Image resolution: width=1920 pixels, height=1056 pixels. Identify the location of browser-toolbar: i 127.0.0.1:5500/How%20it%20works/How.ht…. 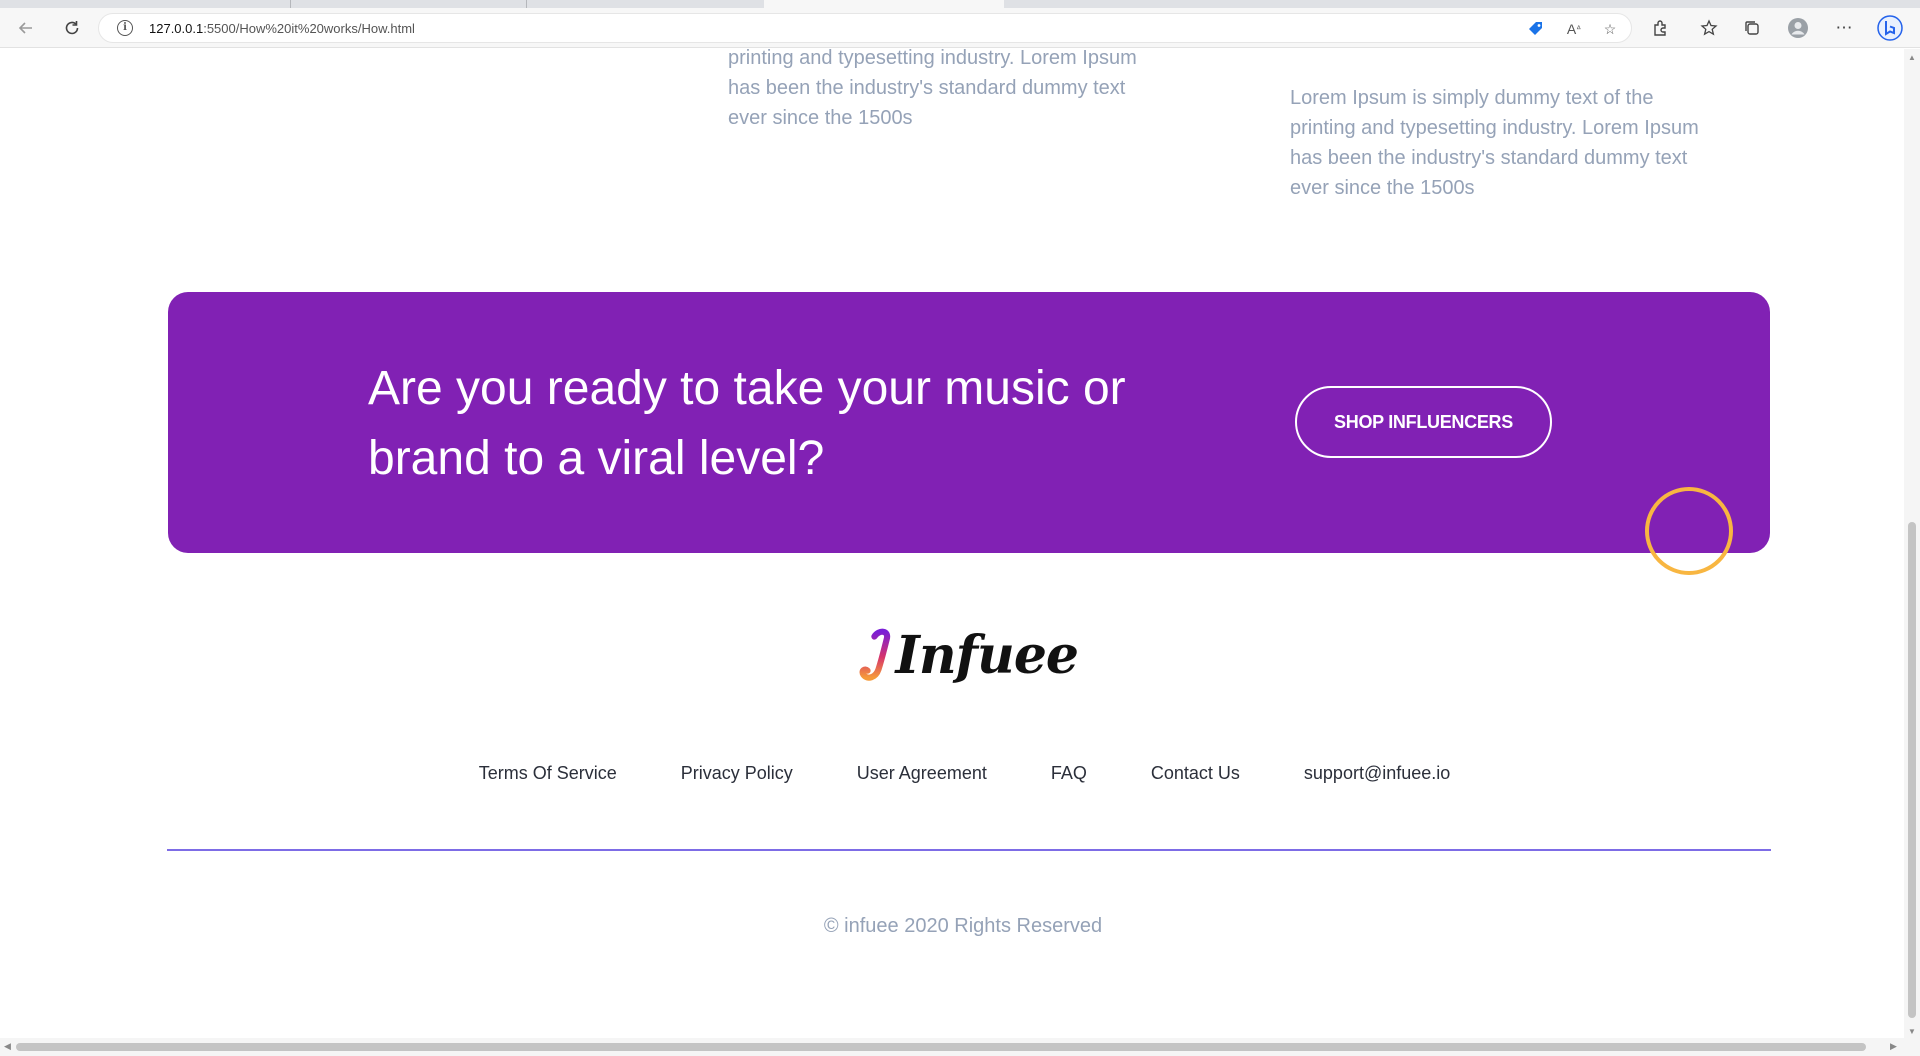
(960, 28).